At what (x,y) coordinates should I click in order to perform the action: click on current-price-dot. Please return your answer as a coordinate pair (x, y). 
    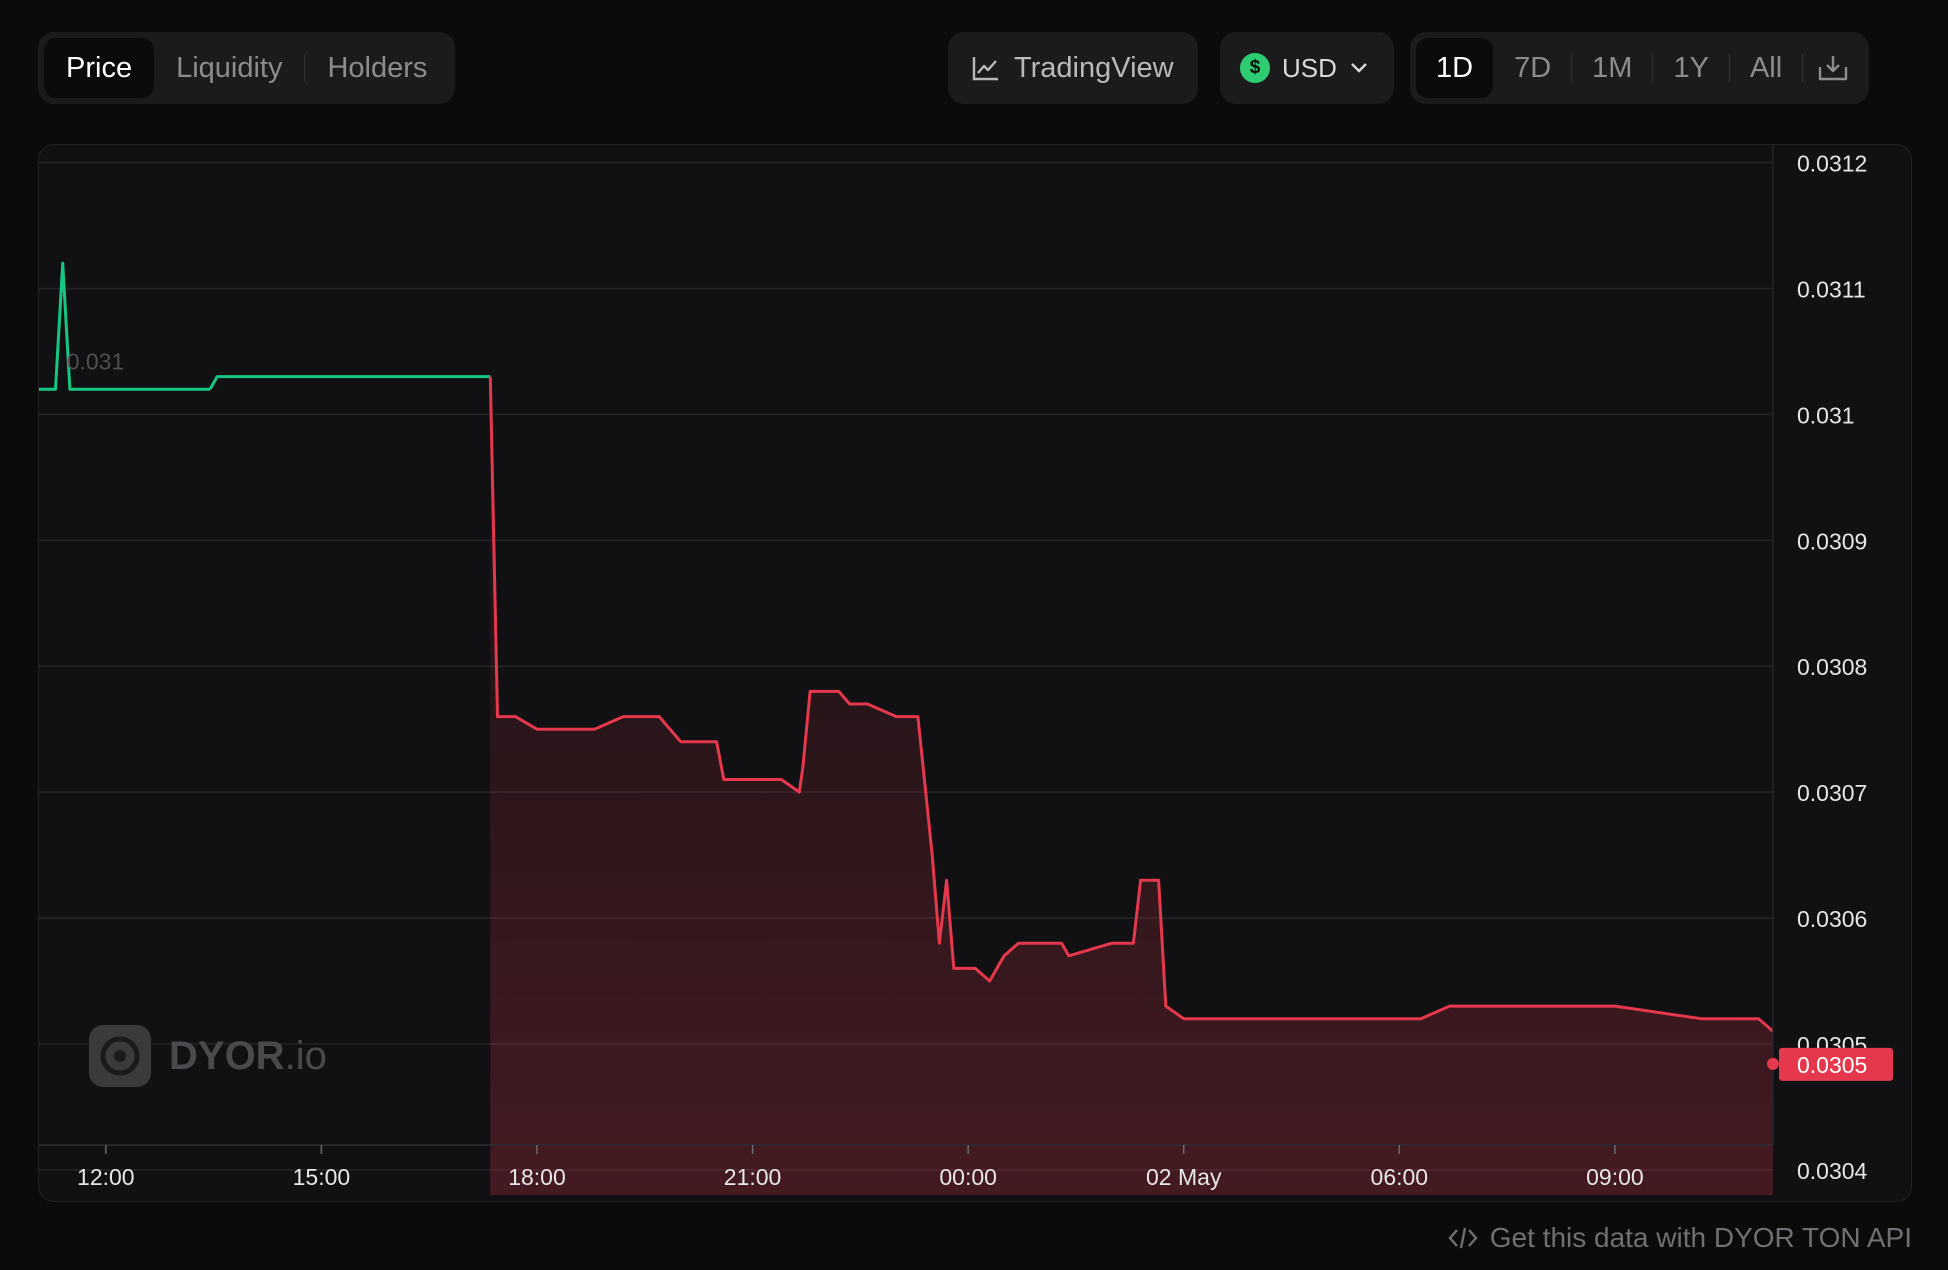
    Looking at the image, I should click on (1773, 1063).